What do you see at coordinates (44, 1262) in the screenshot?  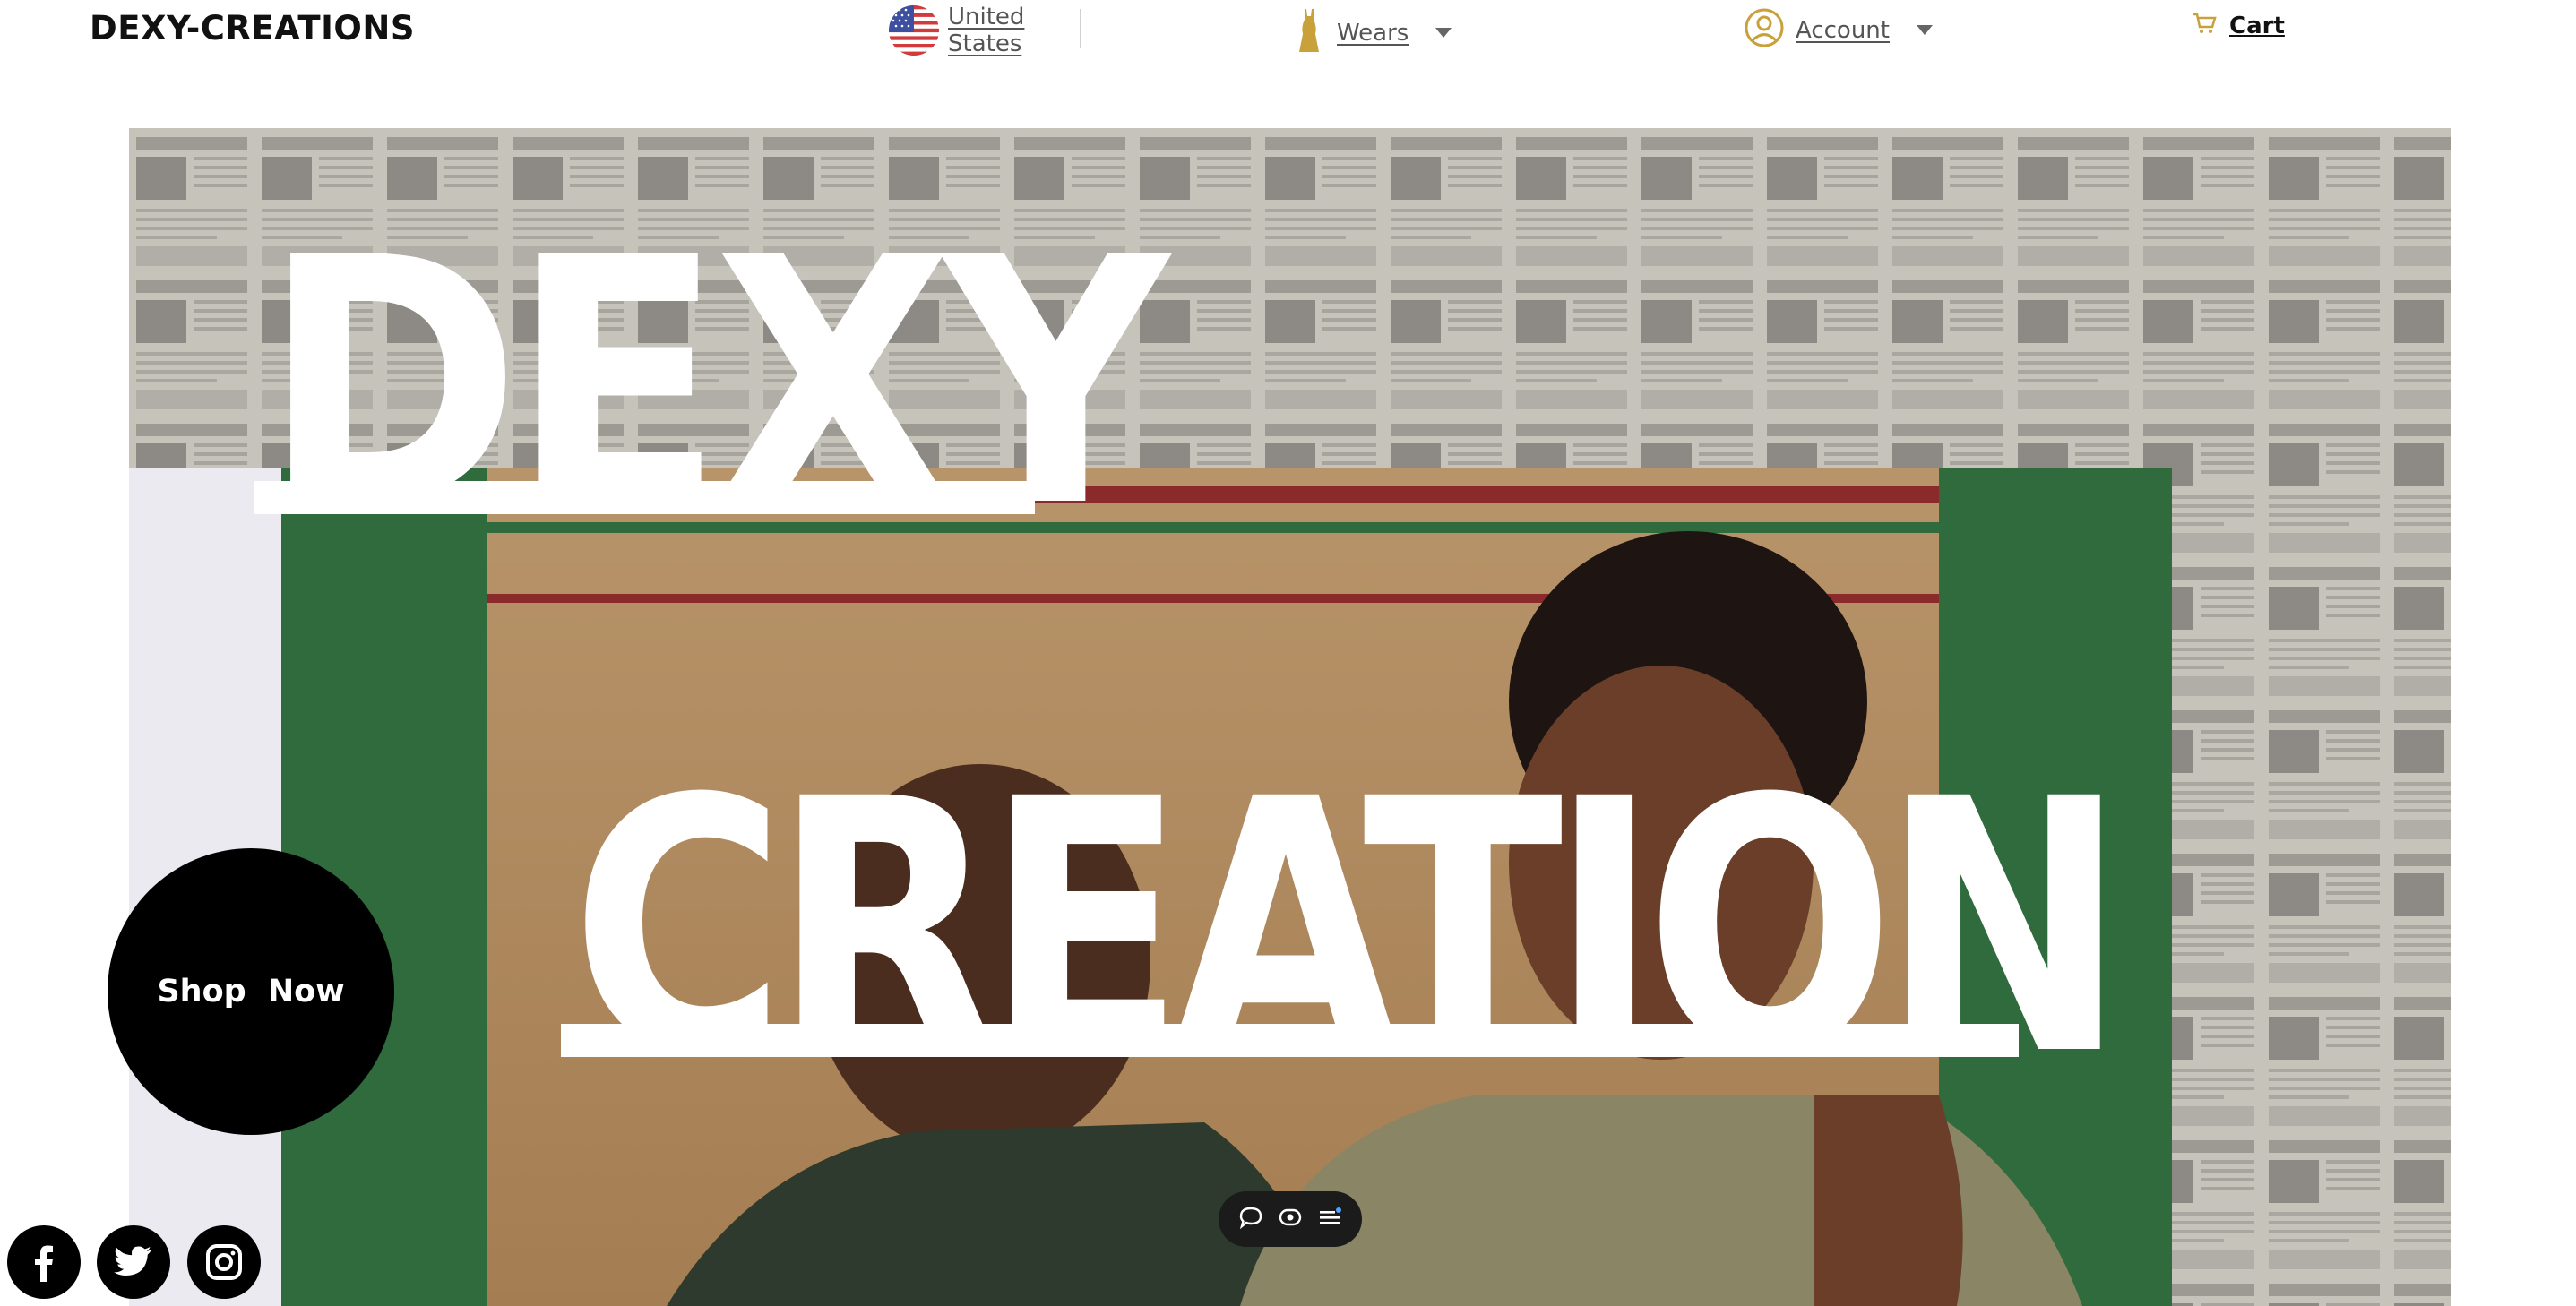 I see `facebook-icon` at bounding box center [44, 1262].